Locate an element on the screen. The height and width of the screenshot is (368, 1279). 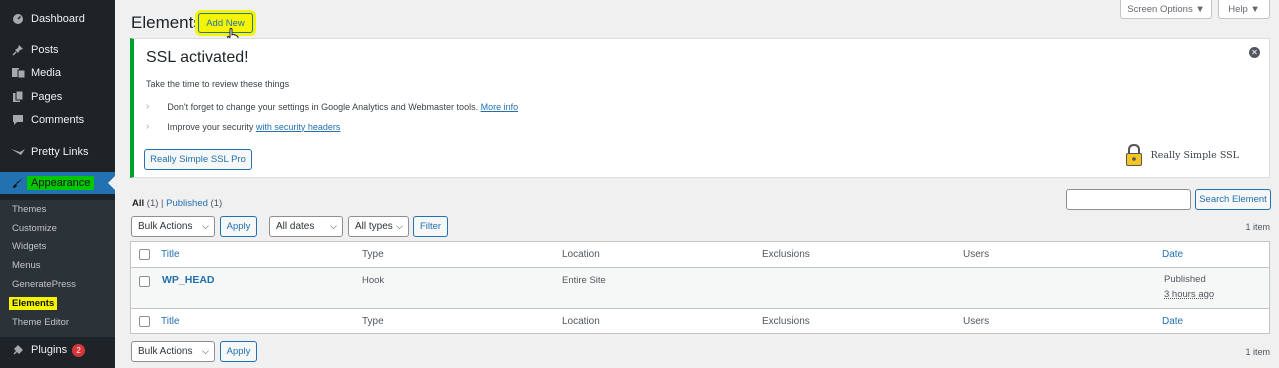
select-all-checkbox is located at coordinates (144, 254).